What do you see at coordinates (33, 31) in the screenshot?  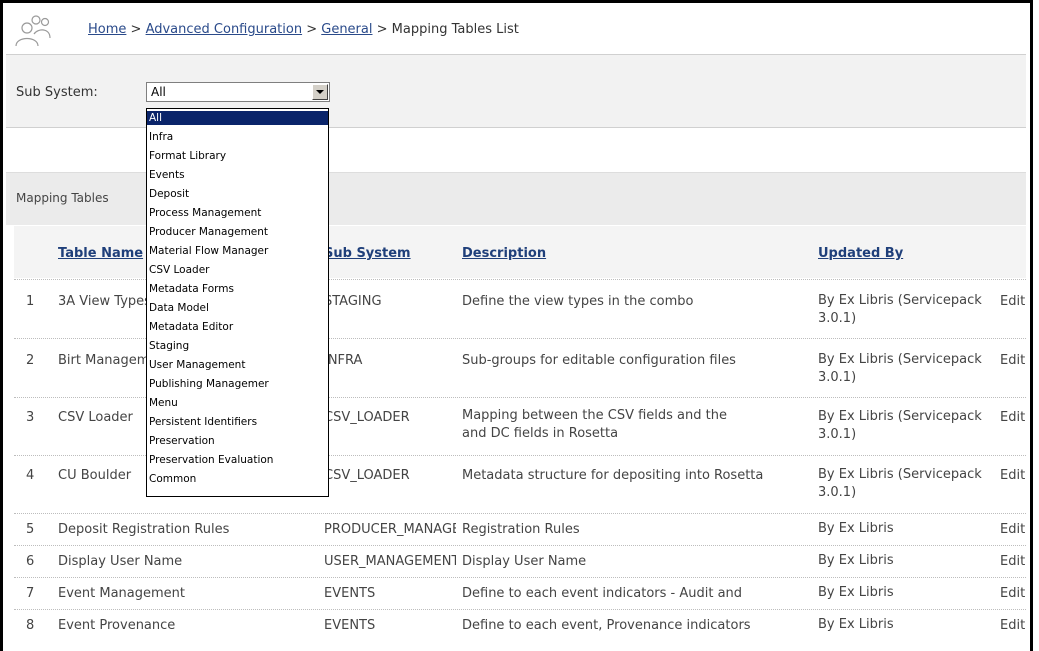 I see `users-group-icon` at bounding box center [33, 31].